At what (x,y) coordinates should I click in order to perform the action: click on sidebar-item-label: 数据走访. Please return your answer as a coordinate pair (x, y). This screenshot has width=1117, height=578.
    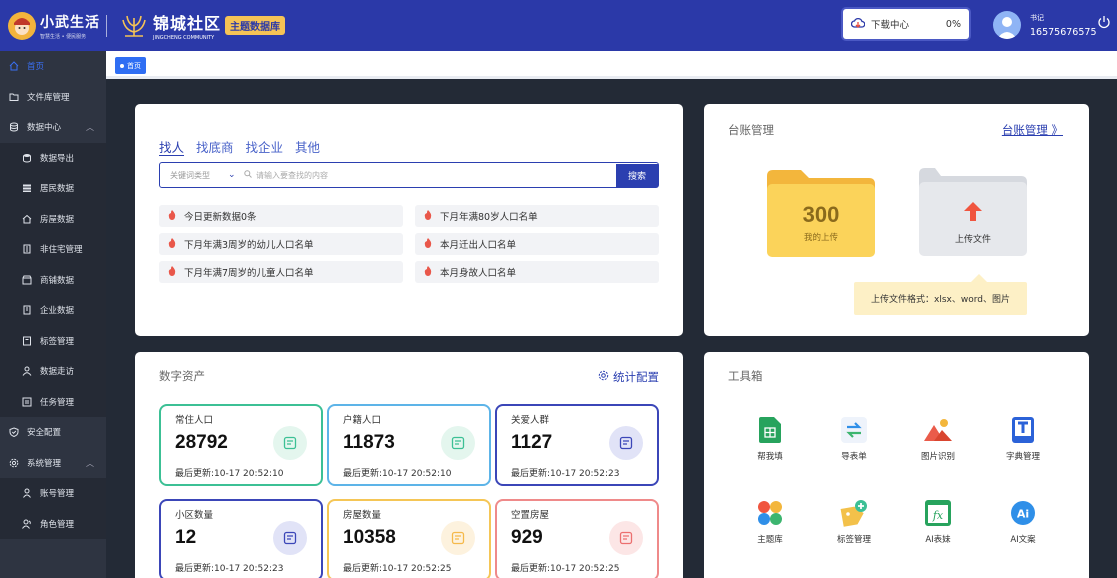
    Looking at the image, I should click on (57, 372).